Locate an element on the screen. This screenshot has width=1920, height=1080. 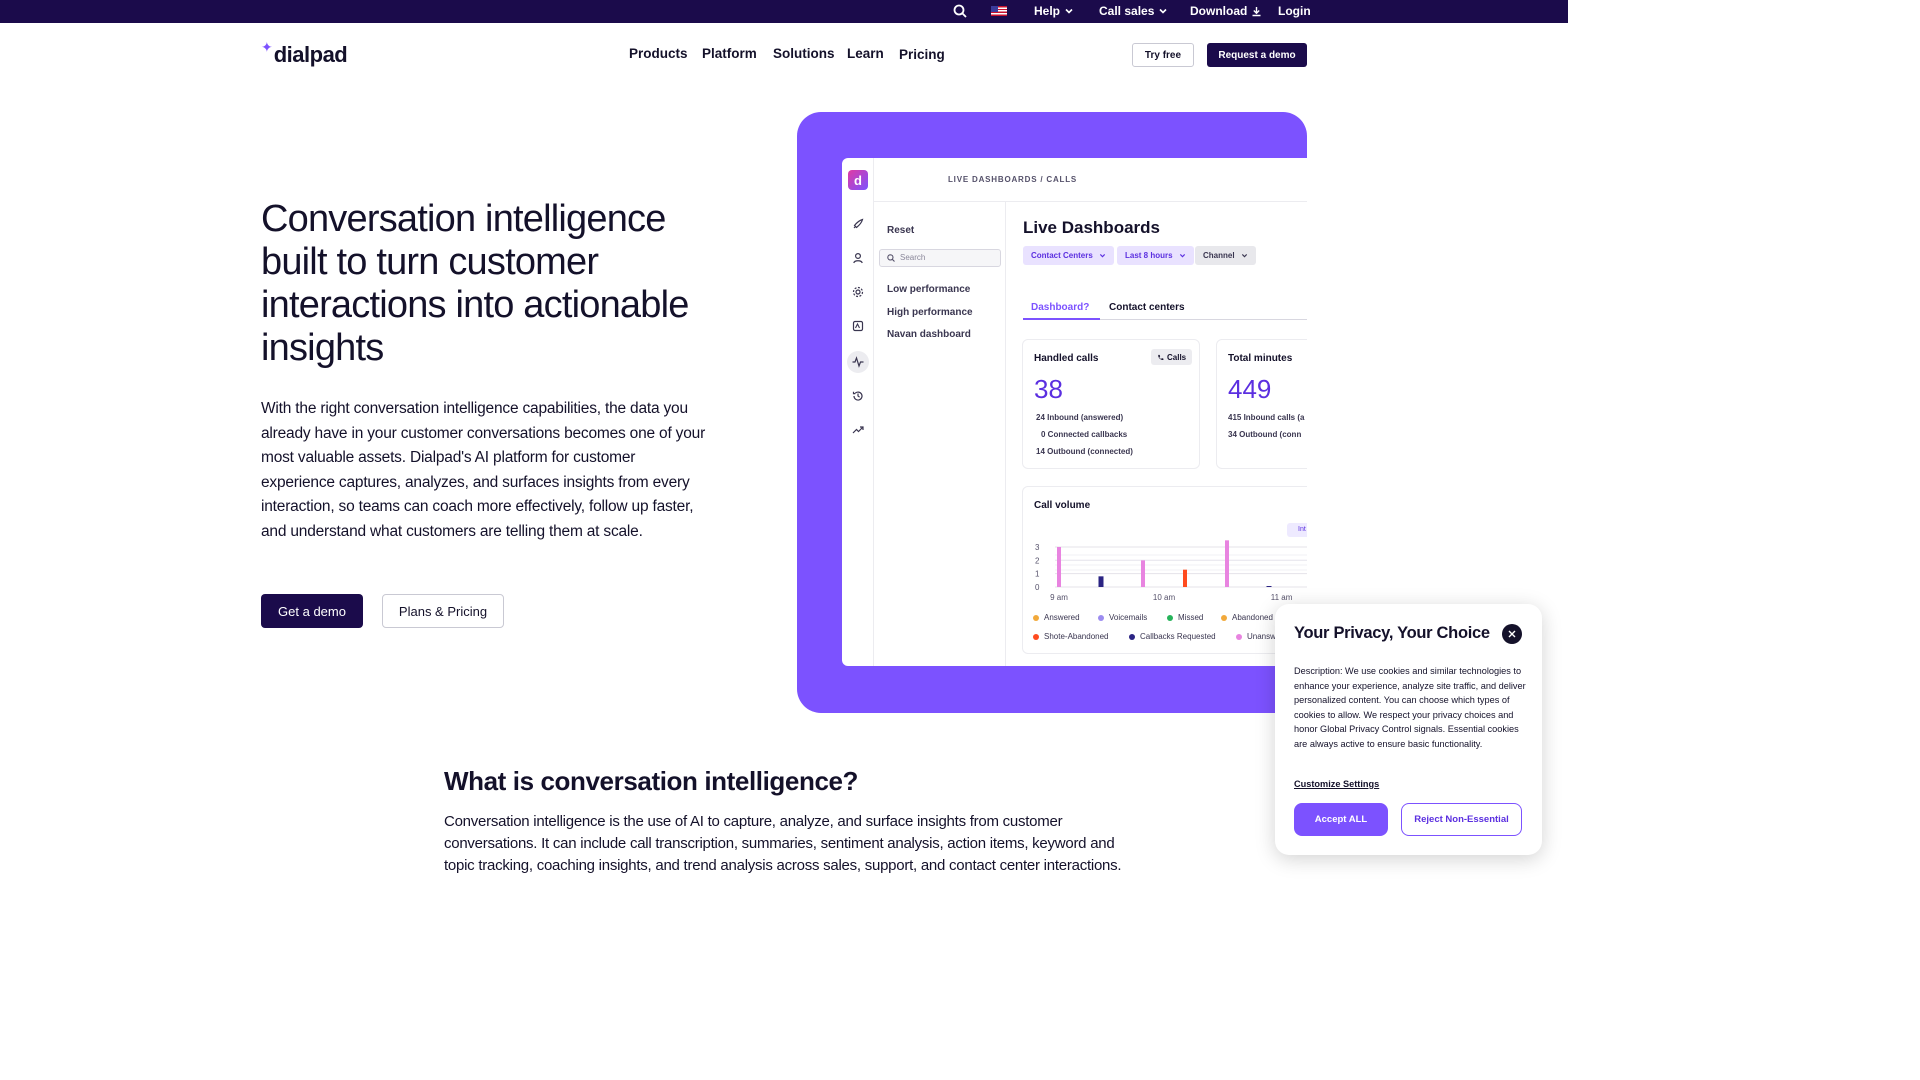
dashboard-tabs: Dashboard? Contact centers is located at coordinates (1165, 309).